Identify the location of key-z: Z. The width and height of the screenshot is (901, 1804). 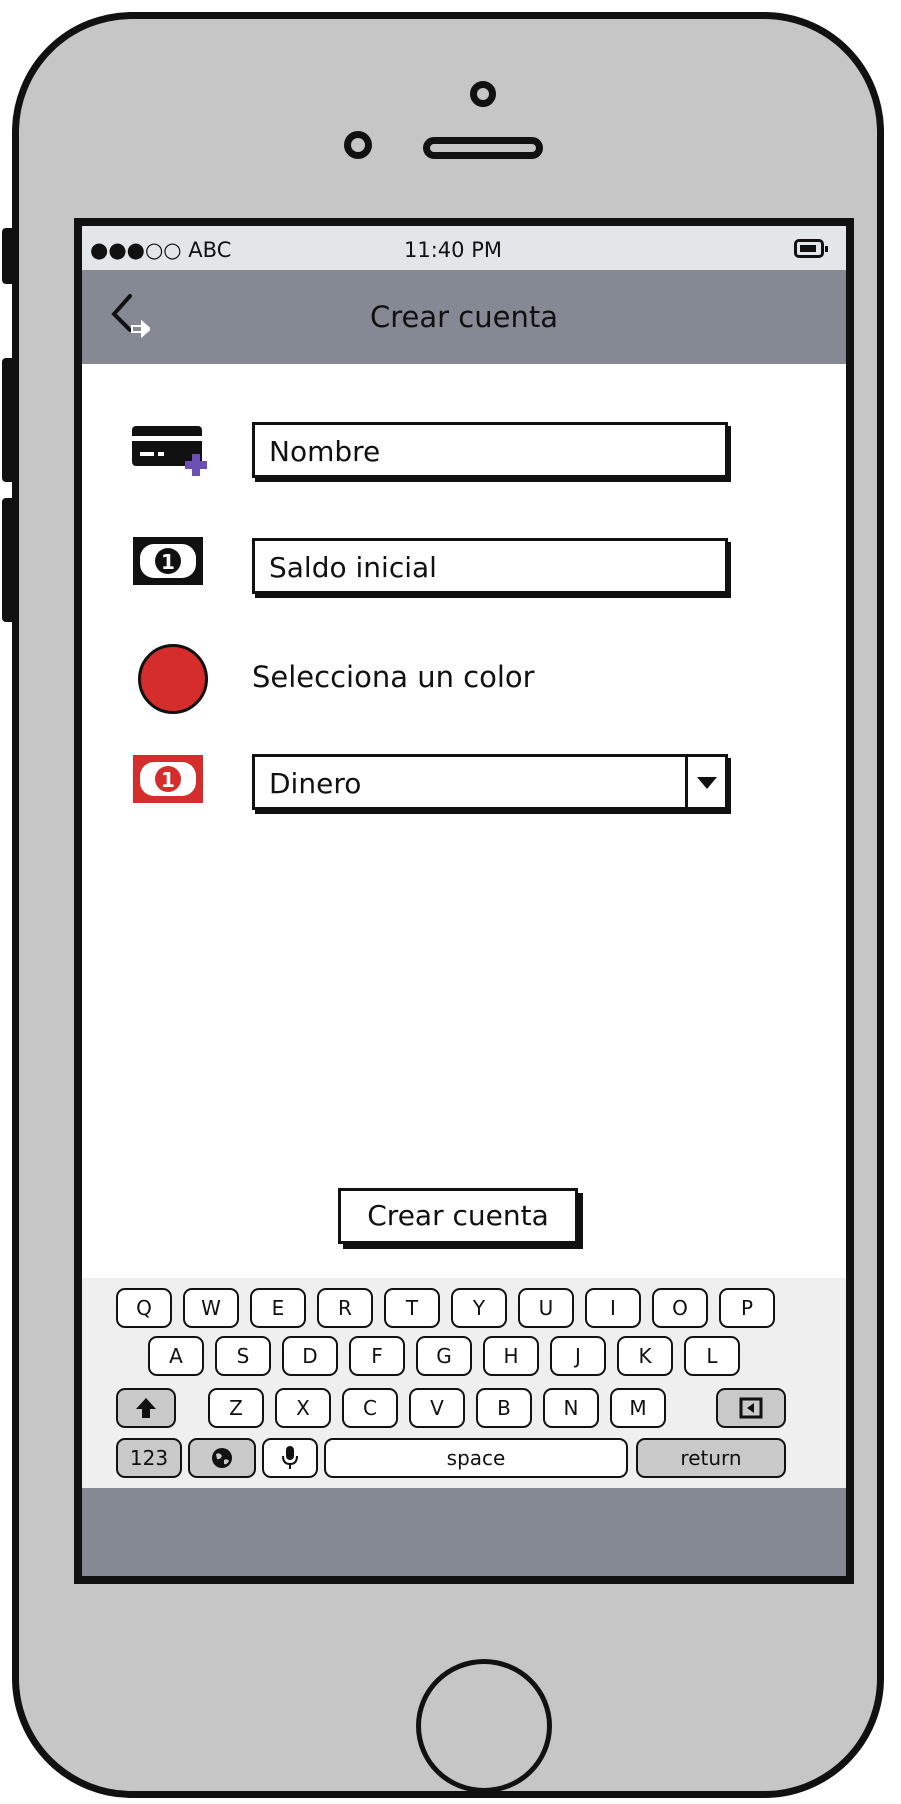
(236, 1408).